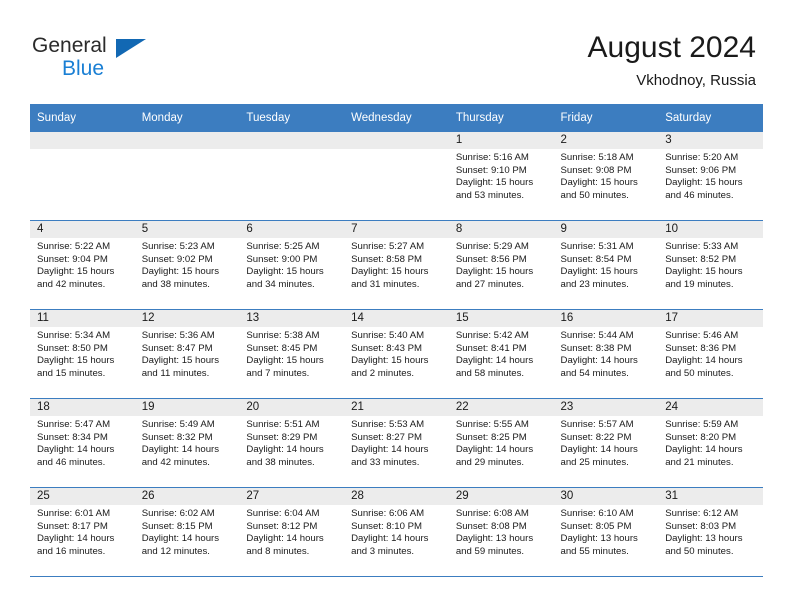  What do you see at coordinates (699, 373) in the screenshot?
I see `daylight-text-line2: and 50 minutes.` at bounding box center [699, 373].